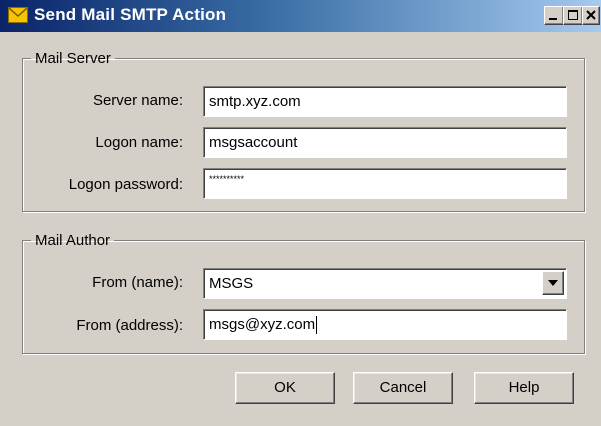 Image resolution: width=601 pixels, height=426 pixels. I want to click on from-address-field: msgs@xyz.com, so click(385, 324).